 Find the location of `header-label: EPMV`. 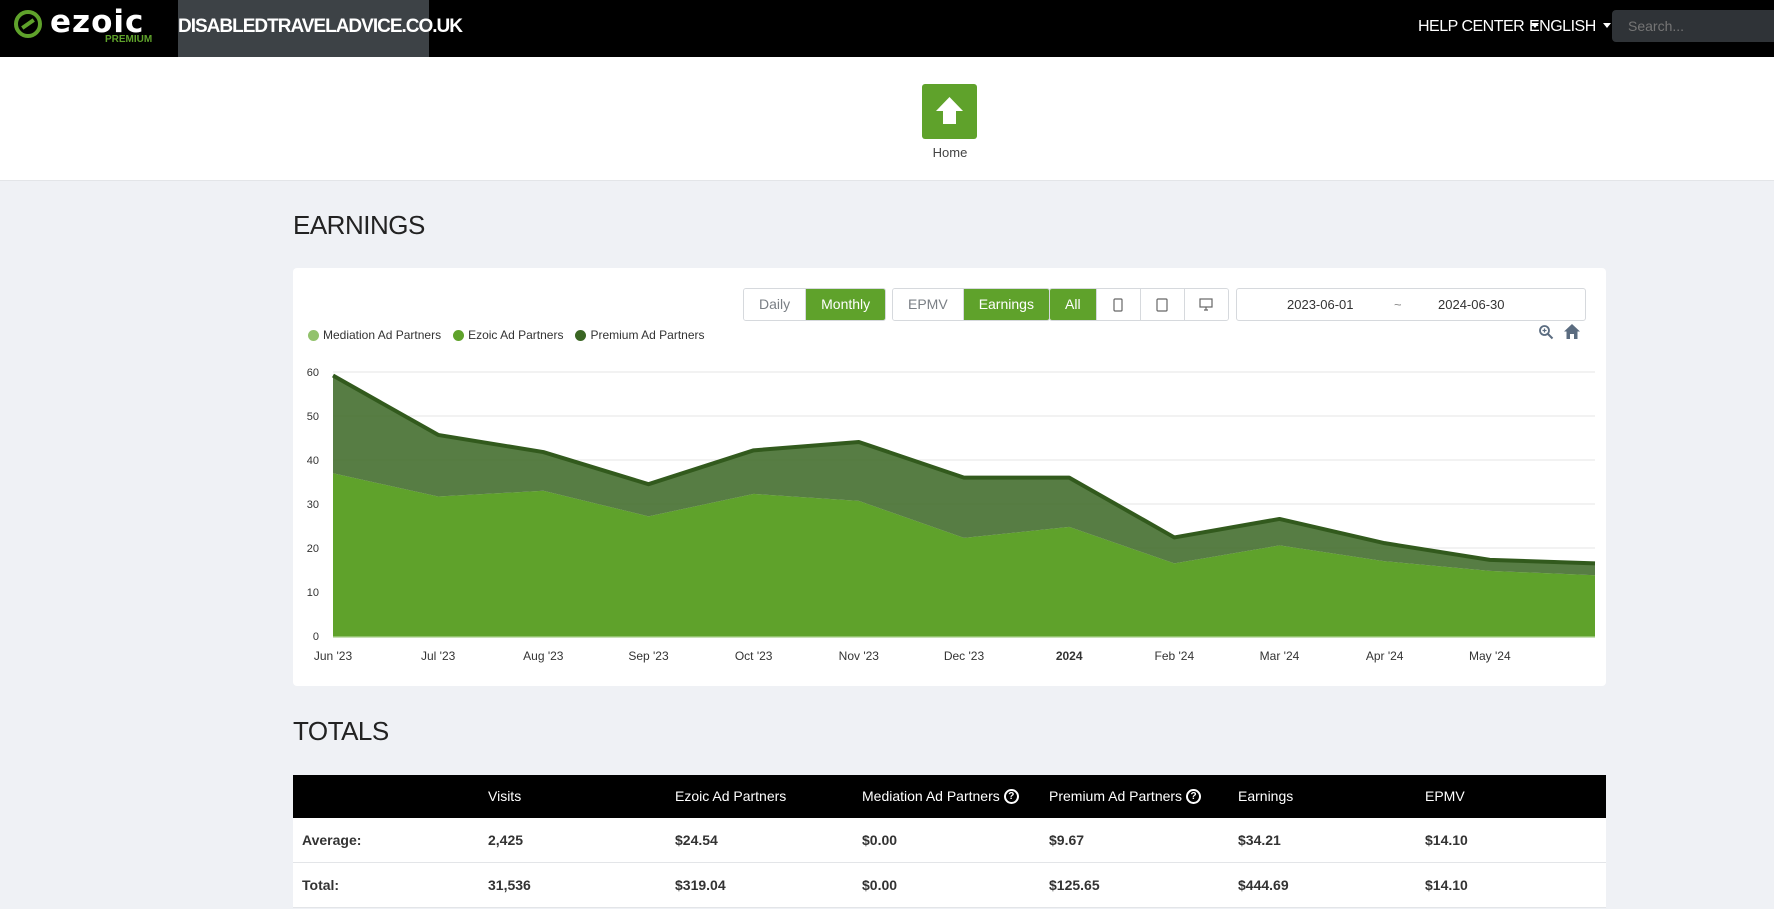

header-label: EPMV is located at coordinates (1445, 796).